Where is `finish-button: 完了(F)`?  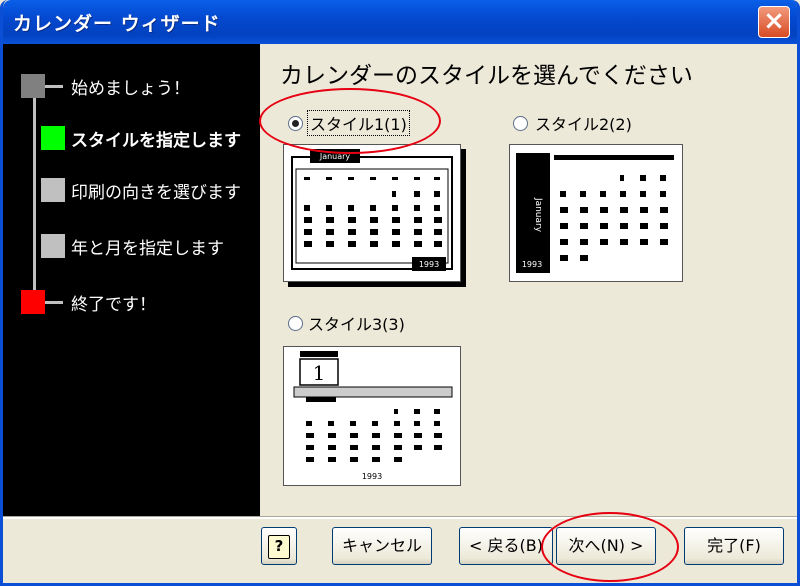
finish-button: 完了(F) is located at coordinates (734, 546).